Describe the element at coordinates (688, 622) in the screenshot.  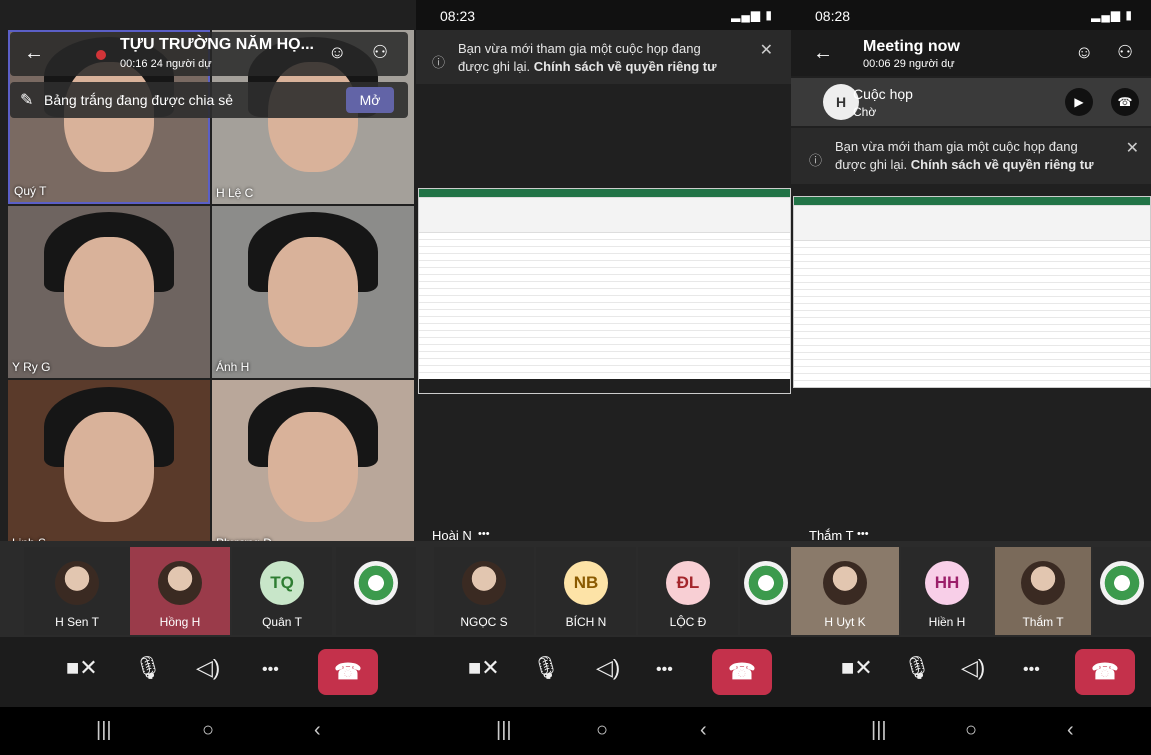
I see `participant-name: LỘC Đ` at that location.